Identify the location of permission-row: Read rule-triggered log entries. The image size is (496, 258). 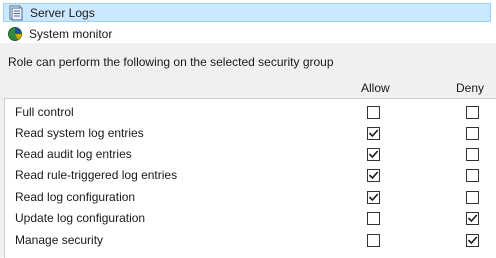
(250, 175).